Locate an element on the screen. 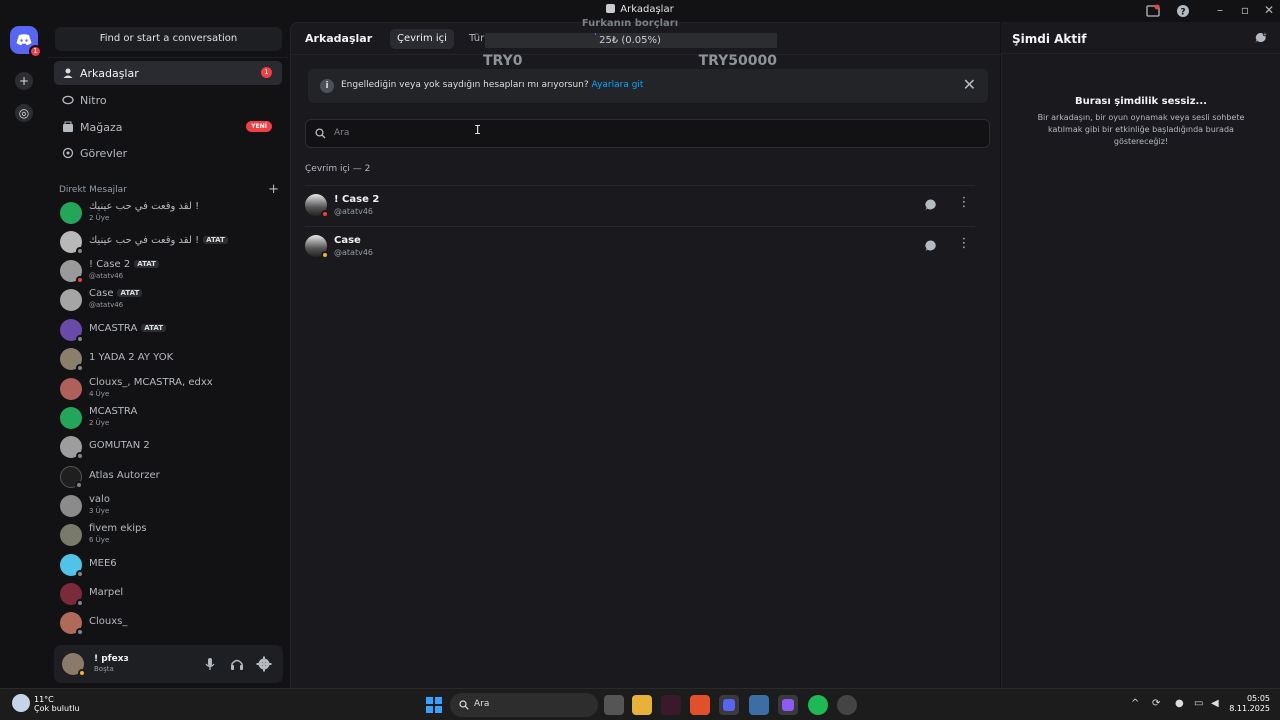 The image size is (1280, 720). dm-item: fivem ekips 6 Üye is located at coordinates (168, 535).